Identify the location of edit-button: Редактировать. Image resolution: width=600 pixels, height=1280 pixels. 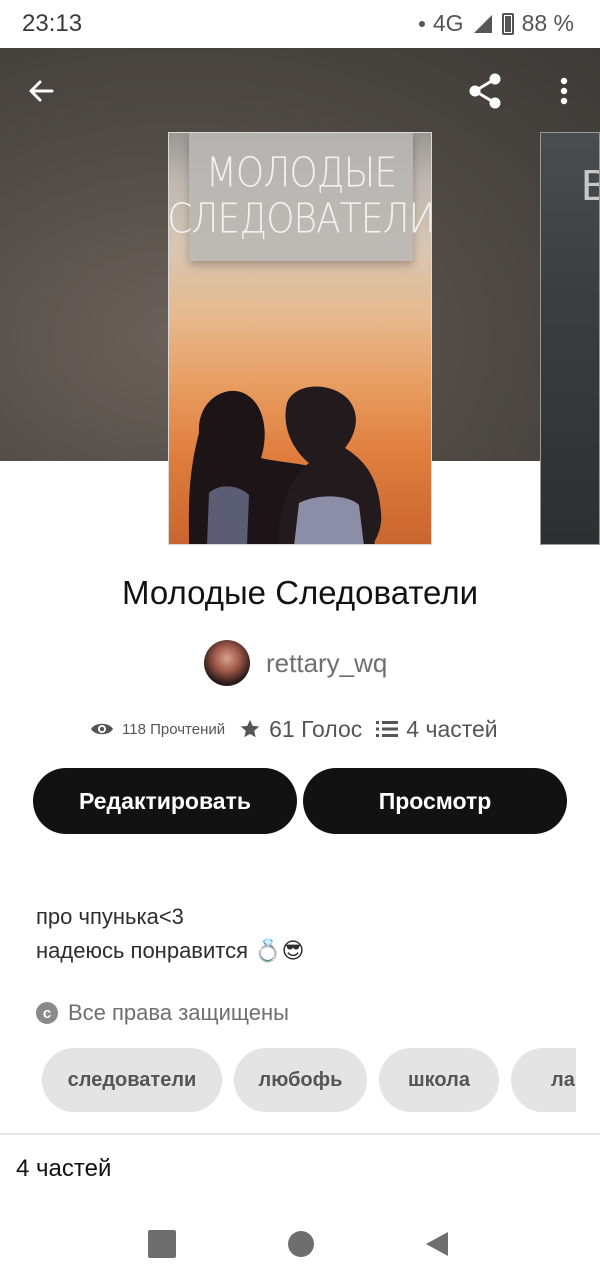
(165, 801).